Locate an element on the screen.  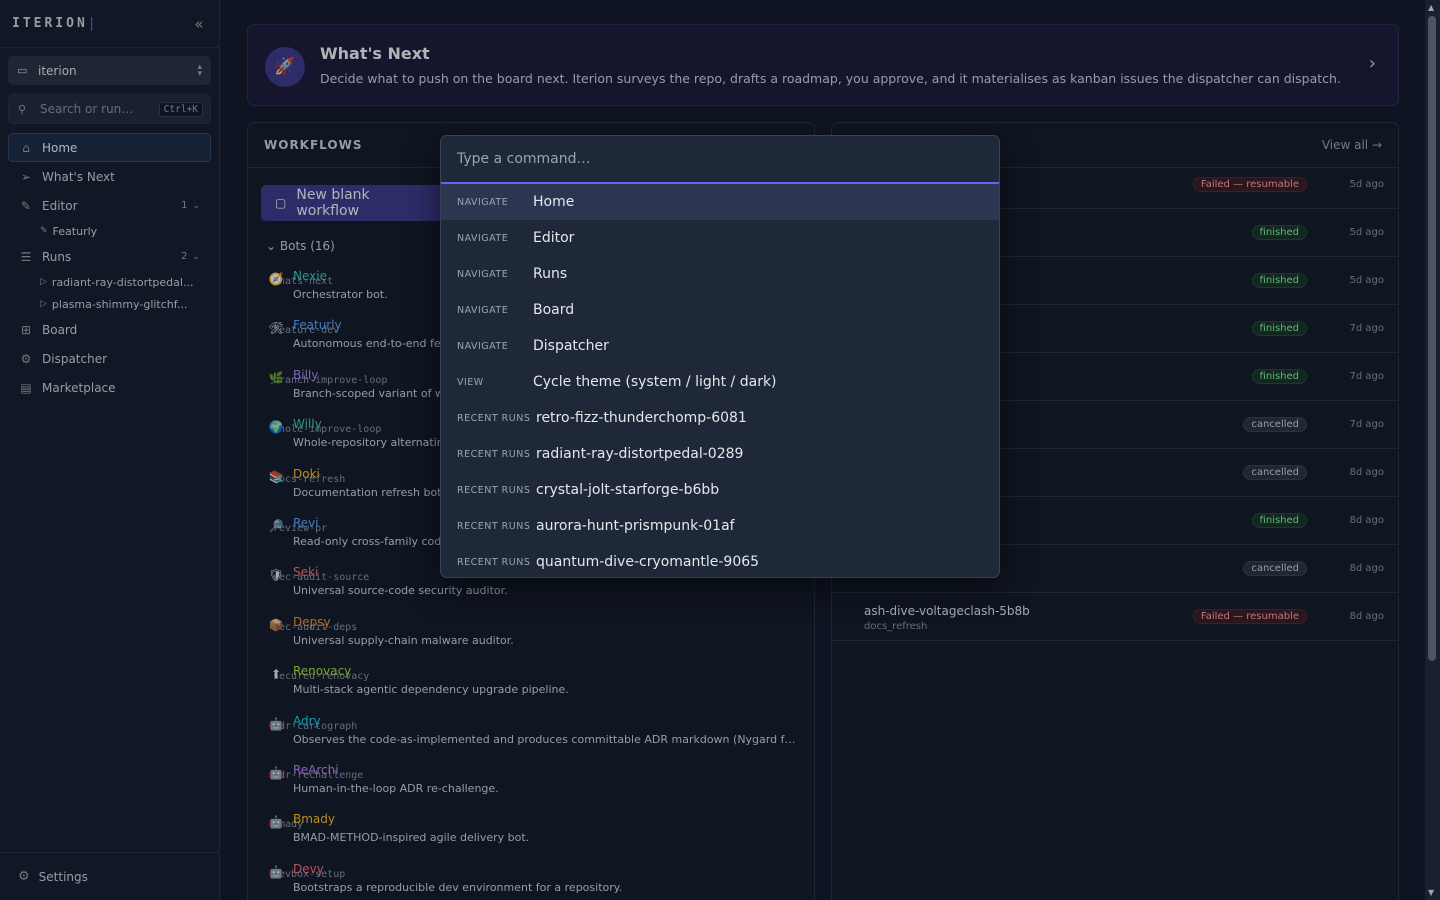
command-label: Cycle theme (system / light / dark) is located at coordinates (655, 382).